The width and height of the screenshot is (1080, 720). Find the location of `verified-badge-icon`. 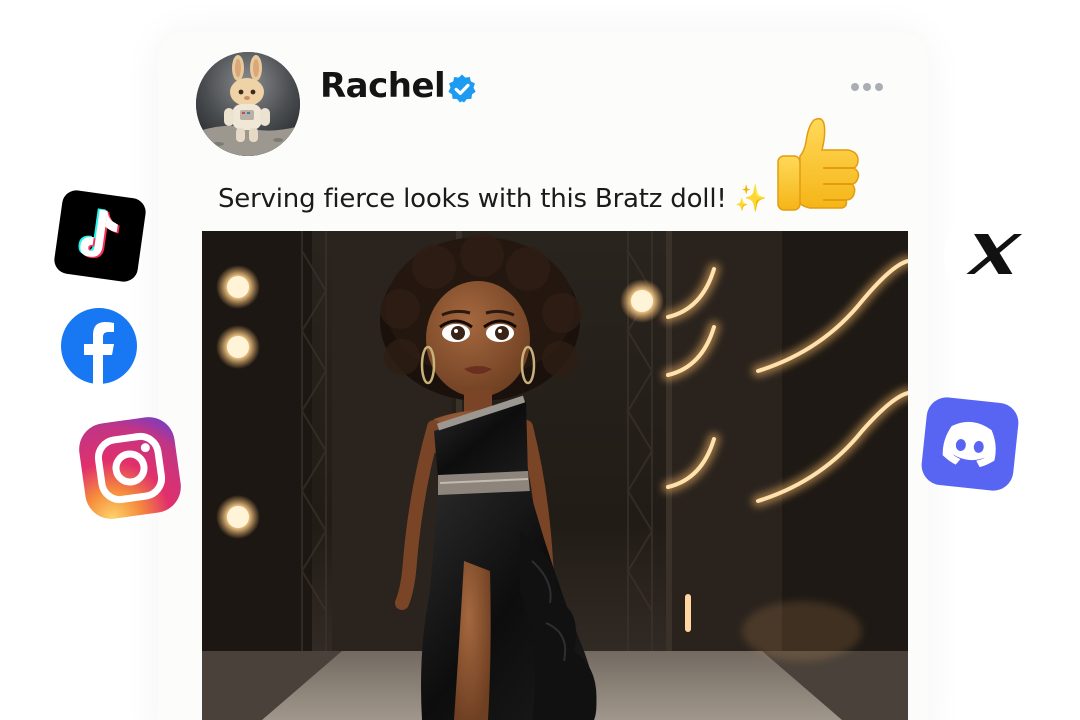

verified-badge-icon is located at coordinates (462, 88).